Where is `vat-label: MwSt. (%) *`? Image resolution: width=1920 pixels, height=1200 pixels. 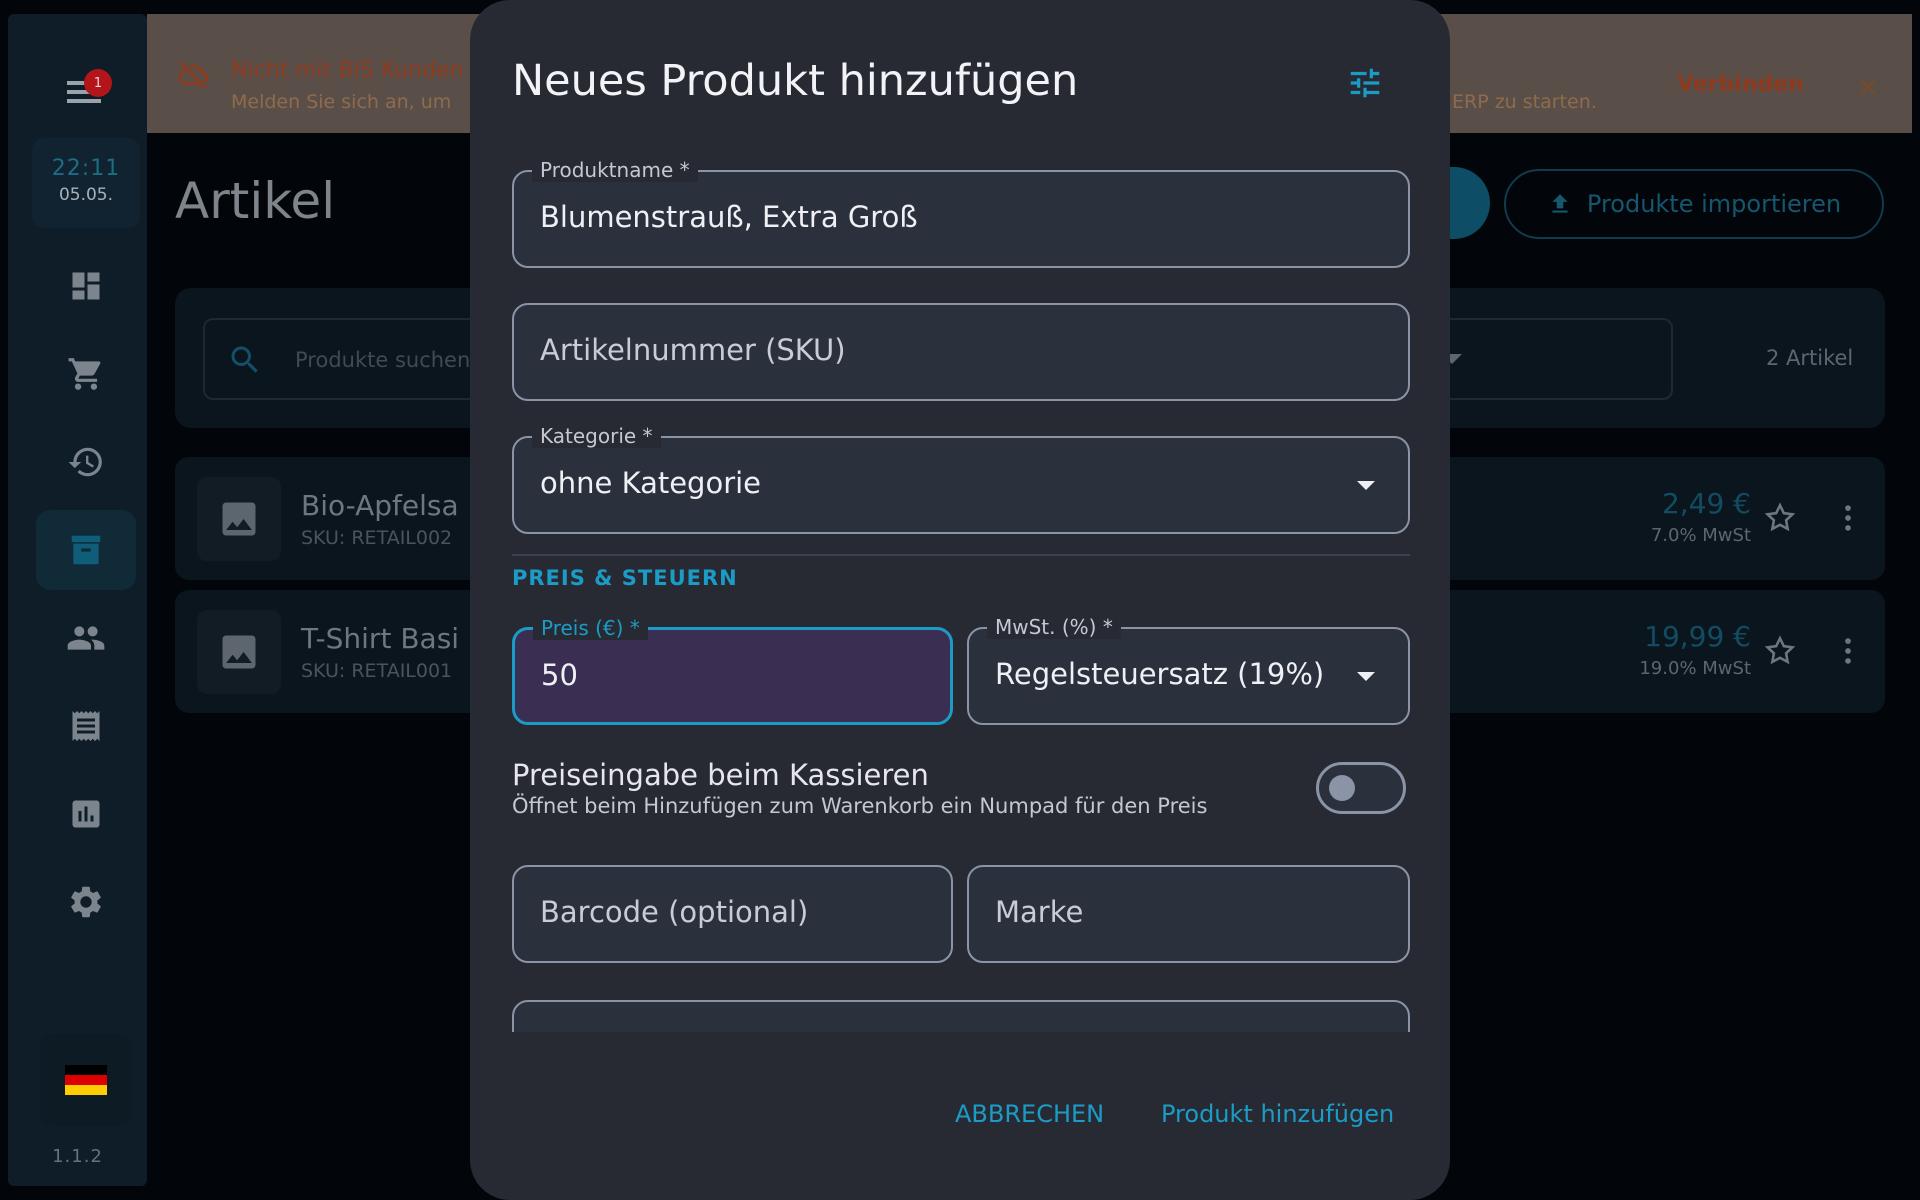
vat-label: MwSt. (%) * is located at coordinates (1054, 627).